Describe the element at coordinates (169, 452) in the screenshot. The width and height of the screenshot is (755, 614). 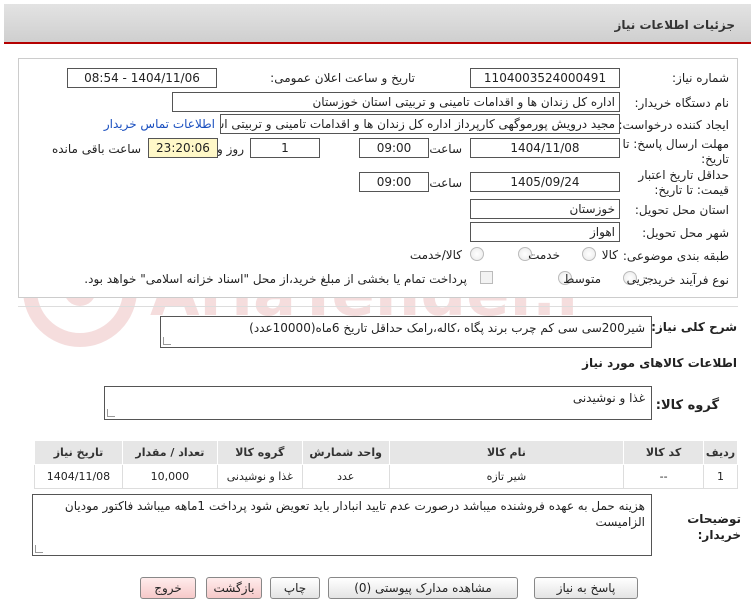
I see `col-quantity: تعداد / مقدار` at that location.